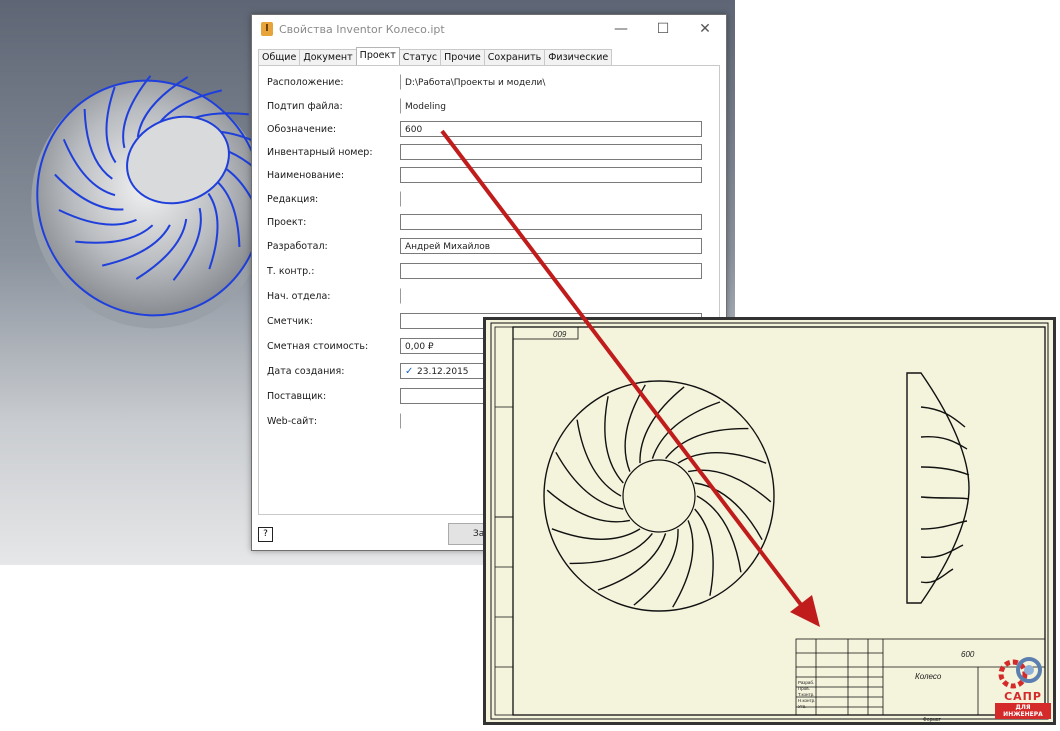 The width and height of the screenshot is (1060, 731). I want to click on logo-name: САПР, so click(1023, 696).